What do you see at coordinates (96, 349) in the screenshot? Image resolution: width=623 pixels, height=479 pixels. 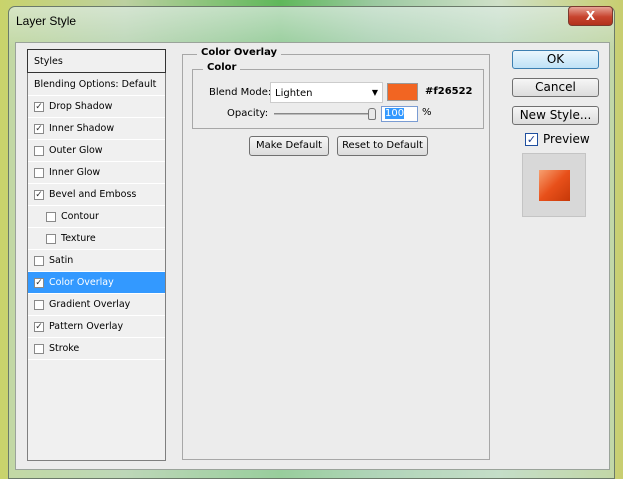 I see `style-item: Stroke` at bounding box center [96, 349].